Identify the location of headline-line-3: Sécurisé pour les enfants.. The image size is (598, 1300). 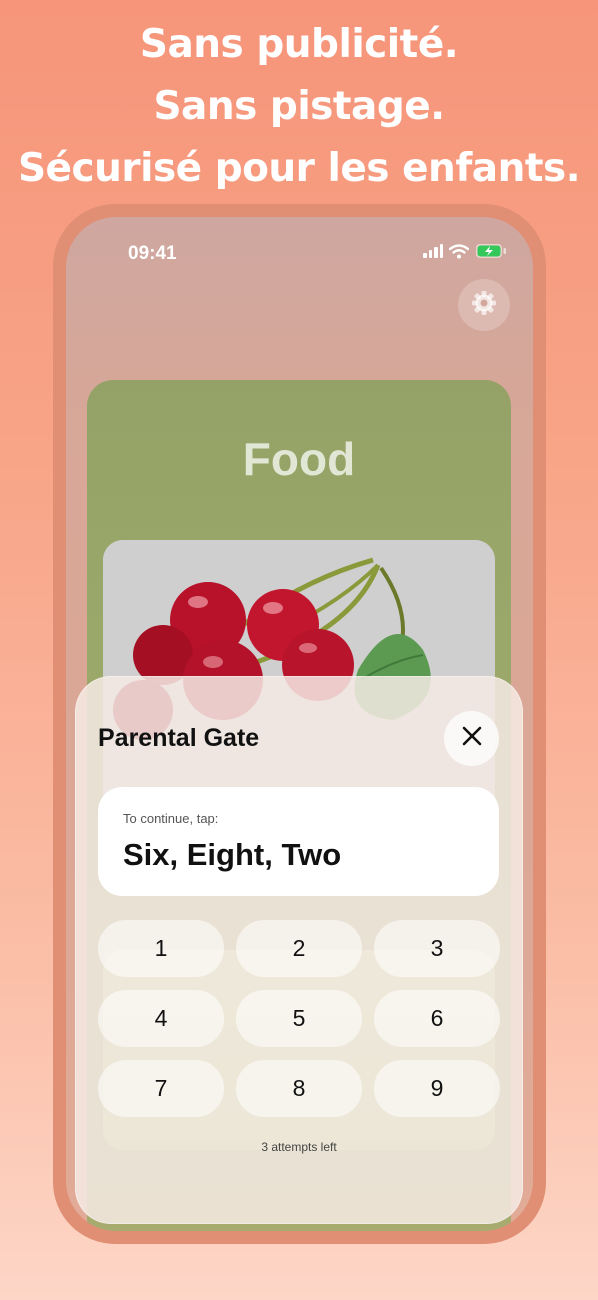
(299, 168).